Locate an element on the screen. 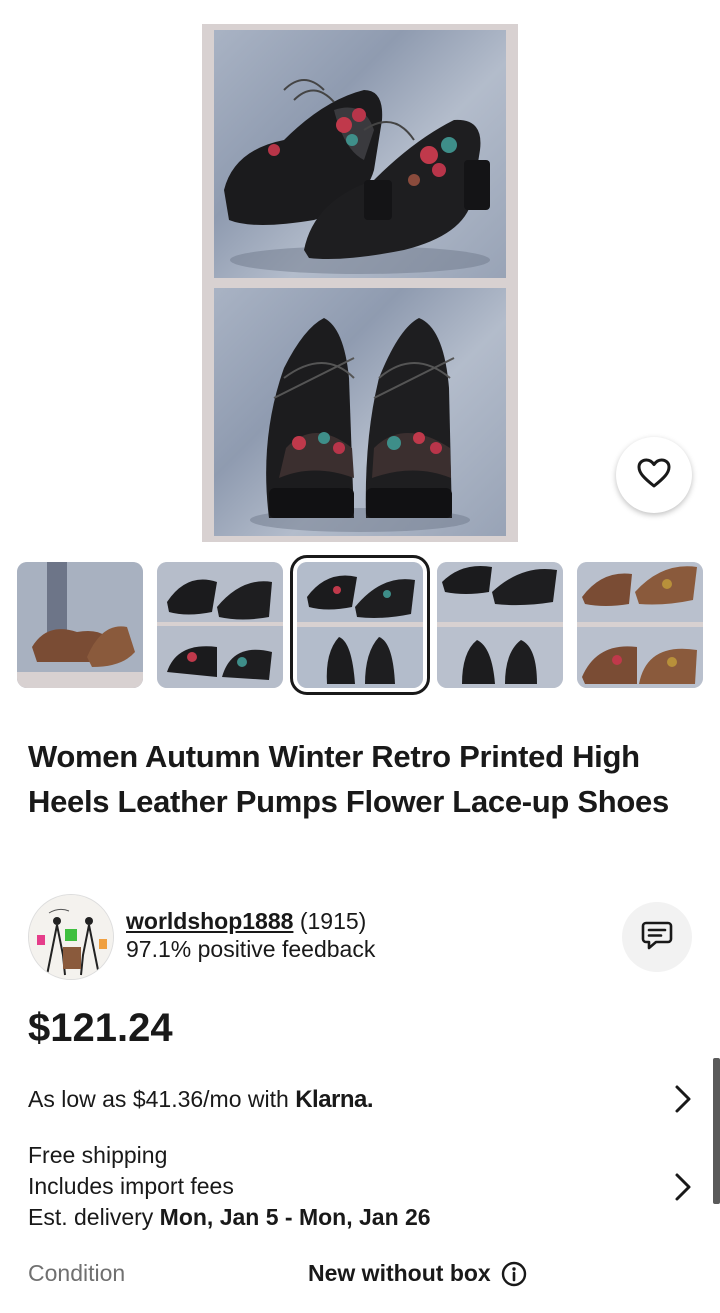 The image size is (720, 1313). delivery-label: Est. delivery is located at coordinates (91, 1217).